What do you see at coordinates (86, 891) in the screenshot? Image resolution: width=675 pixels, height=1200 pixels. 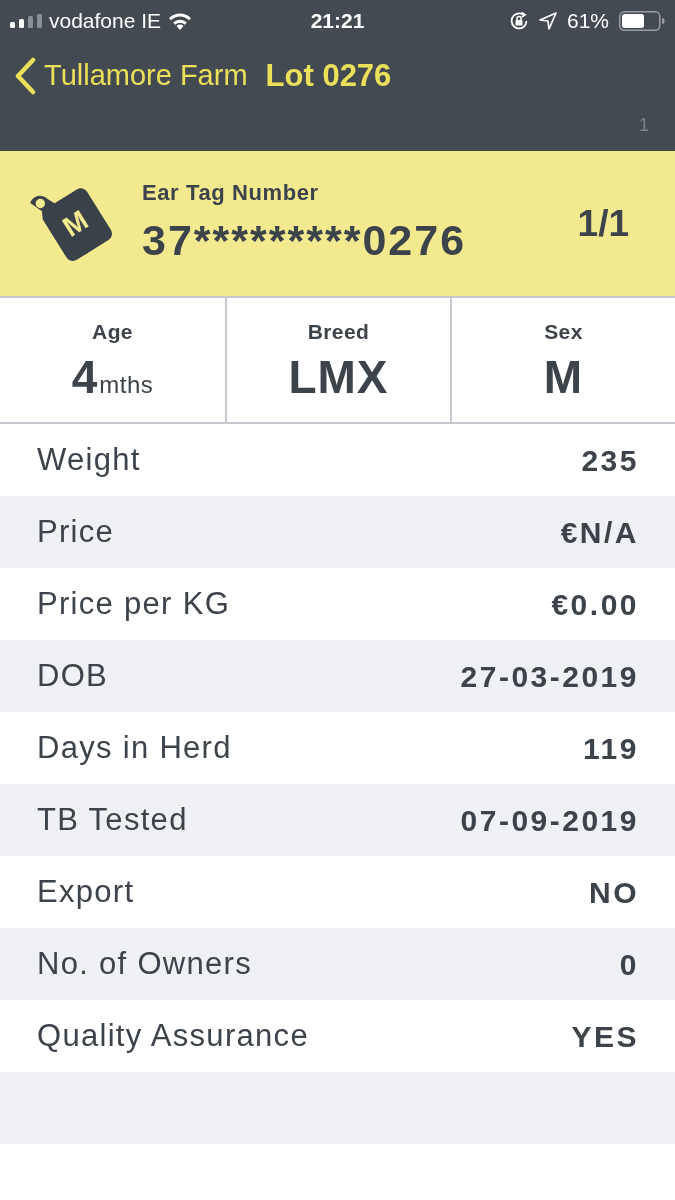 I see `row-label: Export` at bounding box center [86, 891].